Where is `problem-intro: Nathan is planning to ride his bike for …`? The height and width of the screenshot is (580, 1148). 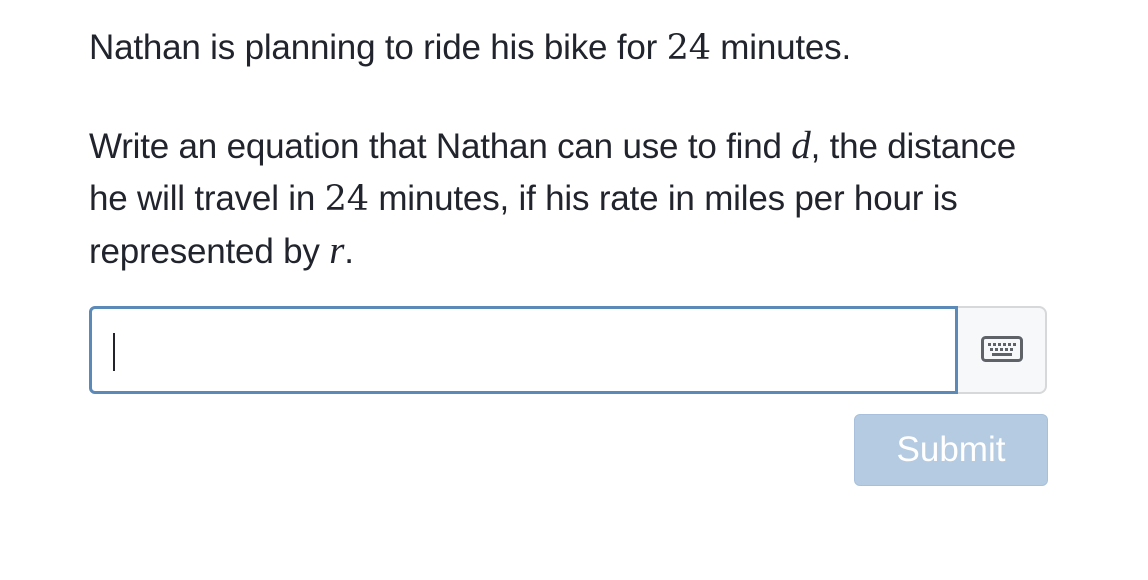 problem-intro: Nathan is planning to ride his bike for … is located at coordinates (569, 48).